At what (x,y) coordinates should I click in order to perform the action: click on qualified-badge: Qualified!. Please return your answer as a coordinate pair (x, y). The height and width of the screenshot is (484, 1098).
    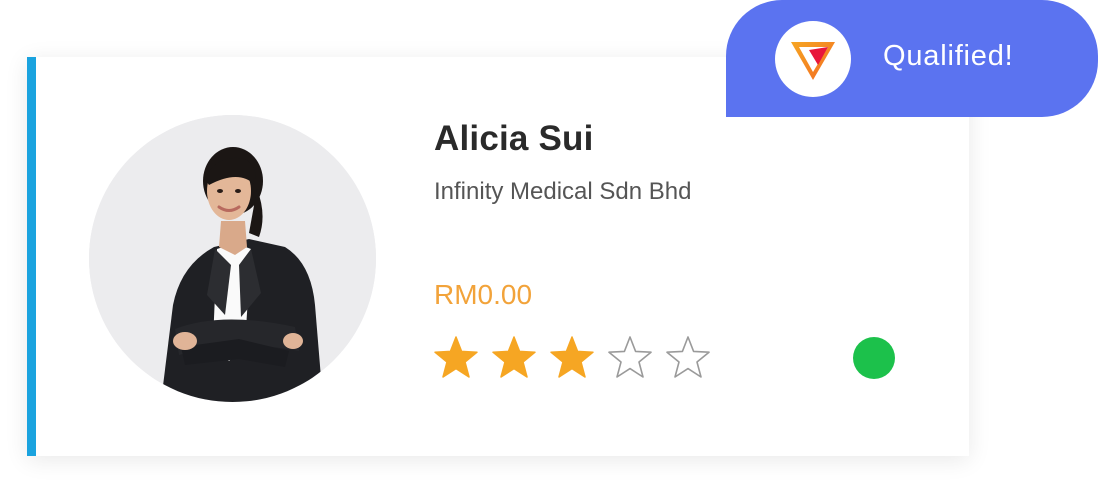
    Looking at the image, I should click on (912, 58).